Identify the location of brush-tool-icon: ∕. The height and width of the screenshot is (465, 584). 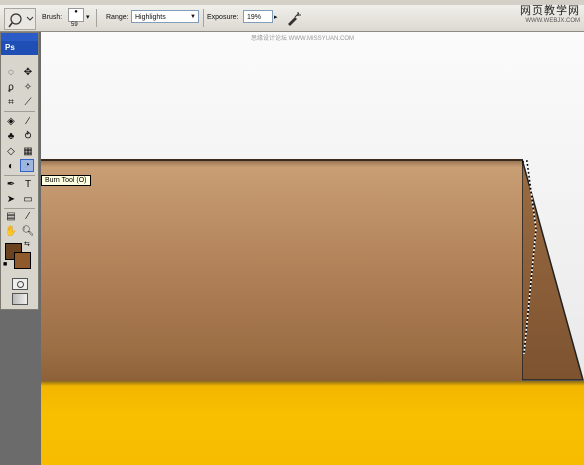
(28, 121).